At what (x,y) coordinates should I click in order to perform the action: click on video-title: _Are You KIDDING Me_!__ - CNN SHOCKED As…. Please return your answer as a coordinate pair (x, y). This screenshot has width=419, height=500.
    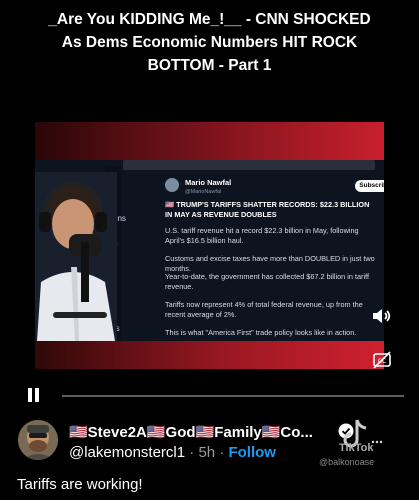
    Looking at the image, I should click on (209, 42).